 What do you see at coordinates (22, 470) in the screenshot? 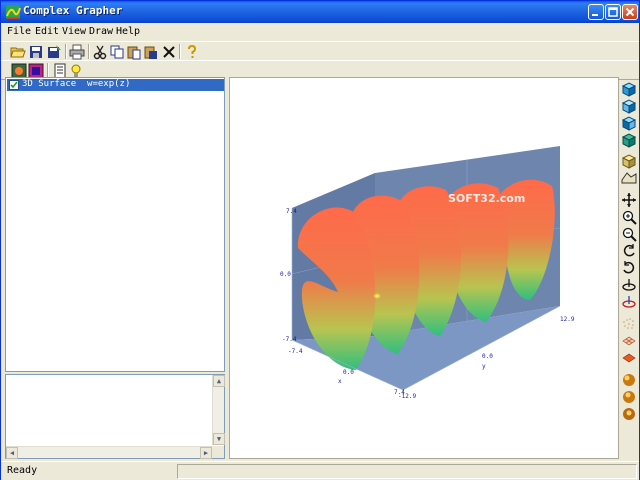
I see `status-text: Ready` at bounding box center [22, 470].